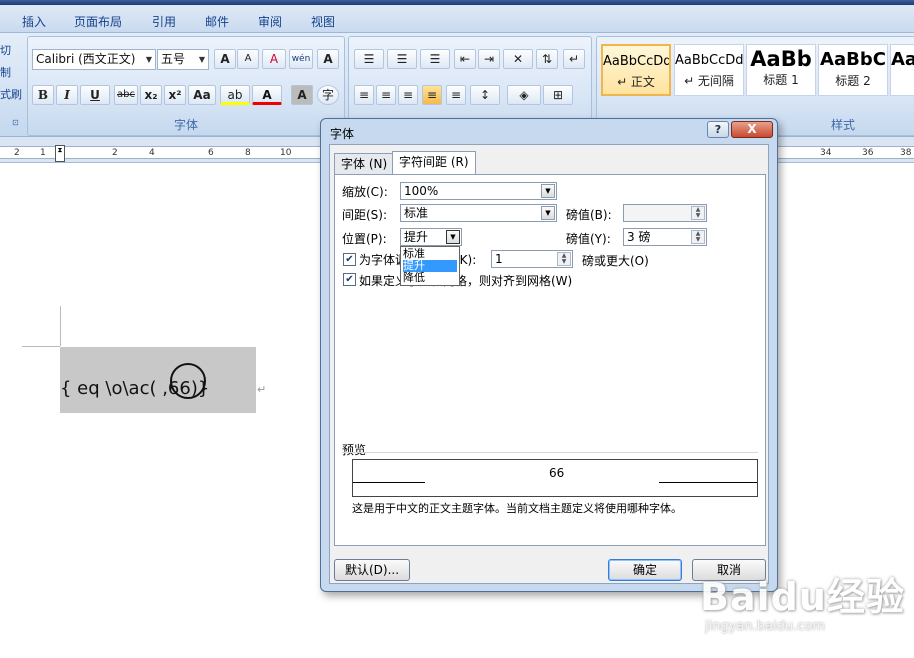 This screenshot has height=658, width=914. What do you see at coordinates (853, 70) in the screenshot?
I see `style-heading-2: AaBbC 标题 2` at bounding box center [853, 70].